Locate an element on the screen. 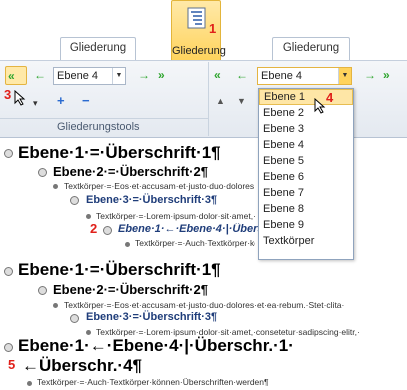  move-up-icon: ▲ is located at coordinates (220, 101).